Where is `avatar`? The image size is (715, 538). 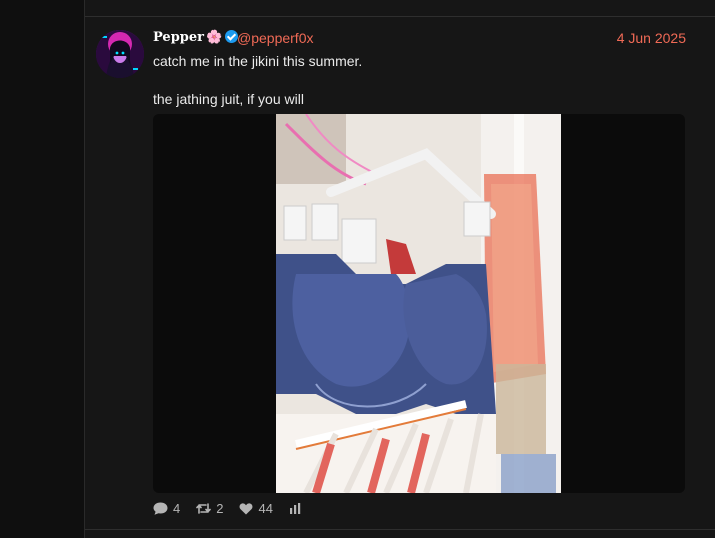
avatar is located at coordinates (120, 54).